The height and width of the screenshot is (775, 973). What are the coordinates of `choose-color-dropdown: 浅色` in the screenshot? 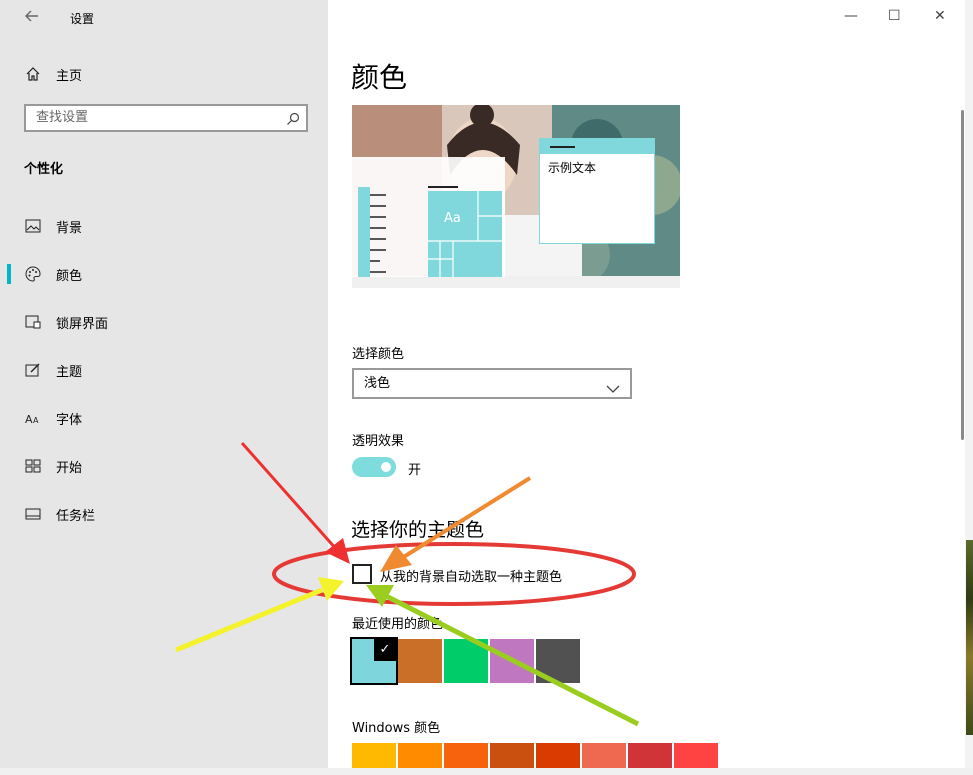 It's located at (492, 383).